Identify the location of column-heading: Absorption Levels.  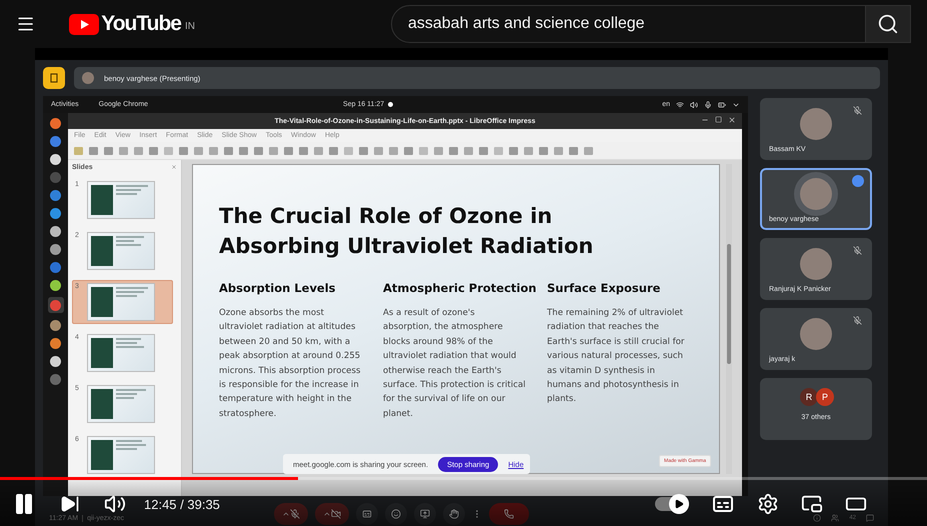
(278, 288).